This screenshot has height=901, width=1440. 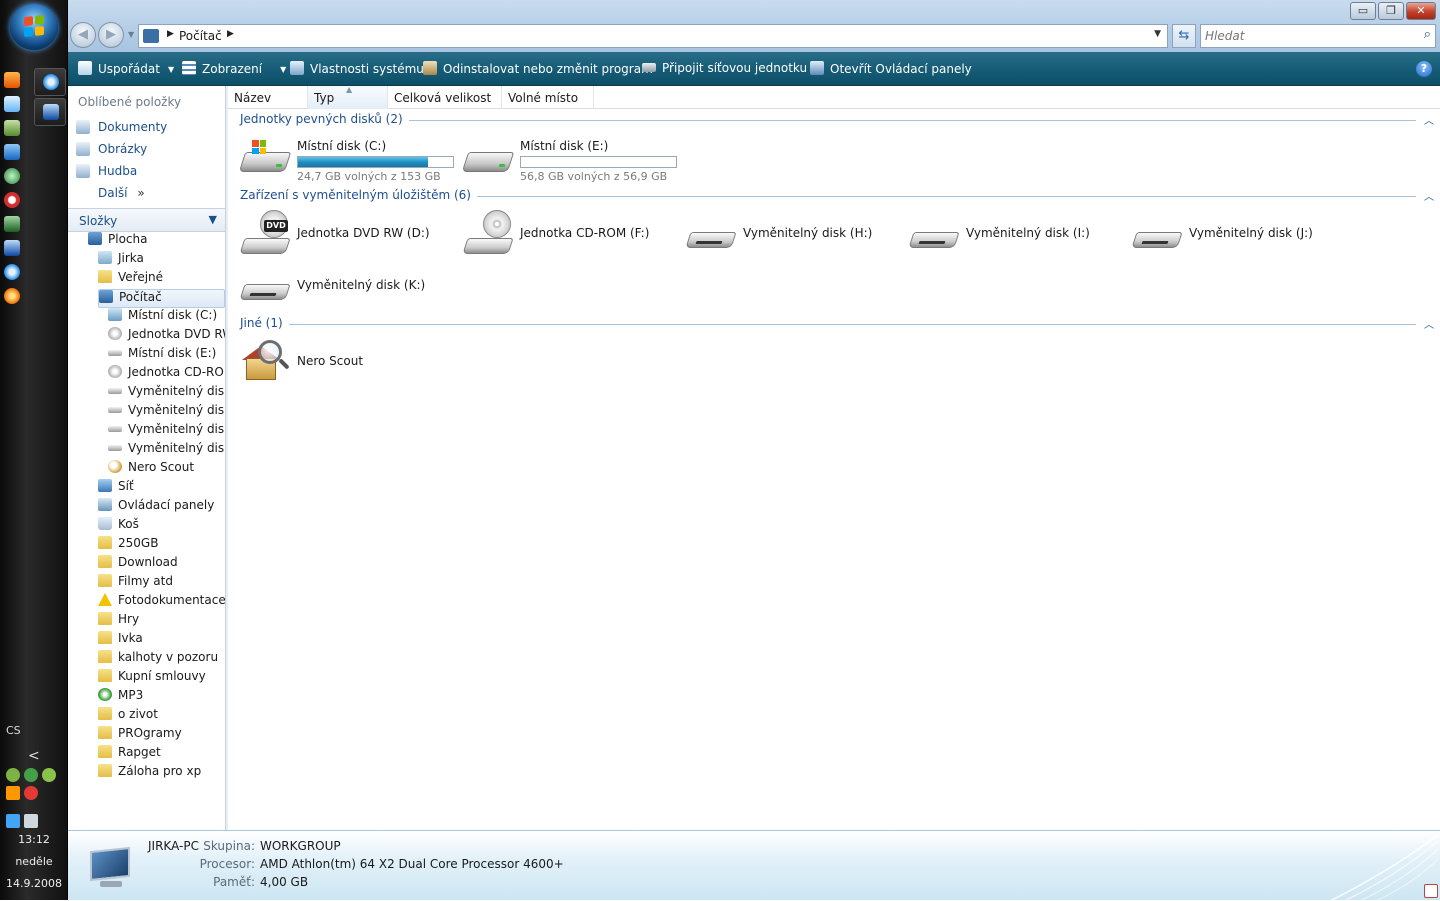 What do you see at coordinates (161, 564) in the screenshot?
I see `tree-item: Download` at bounding box center [161, 564].